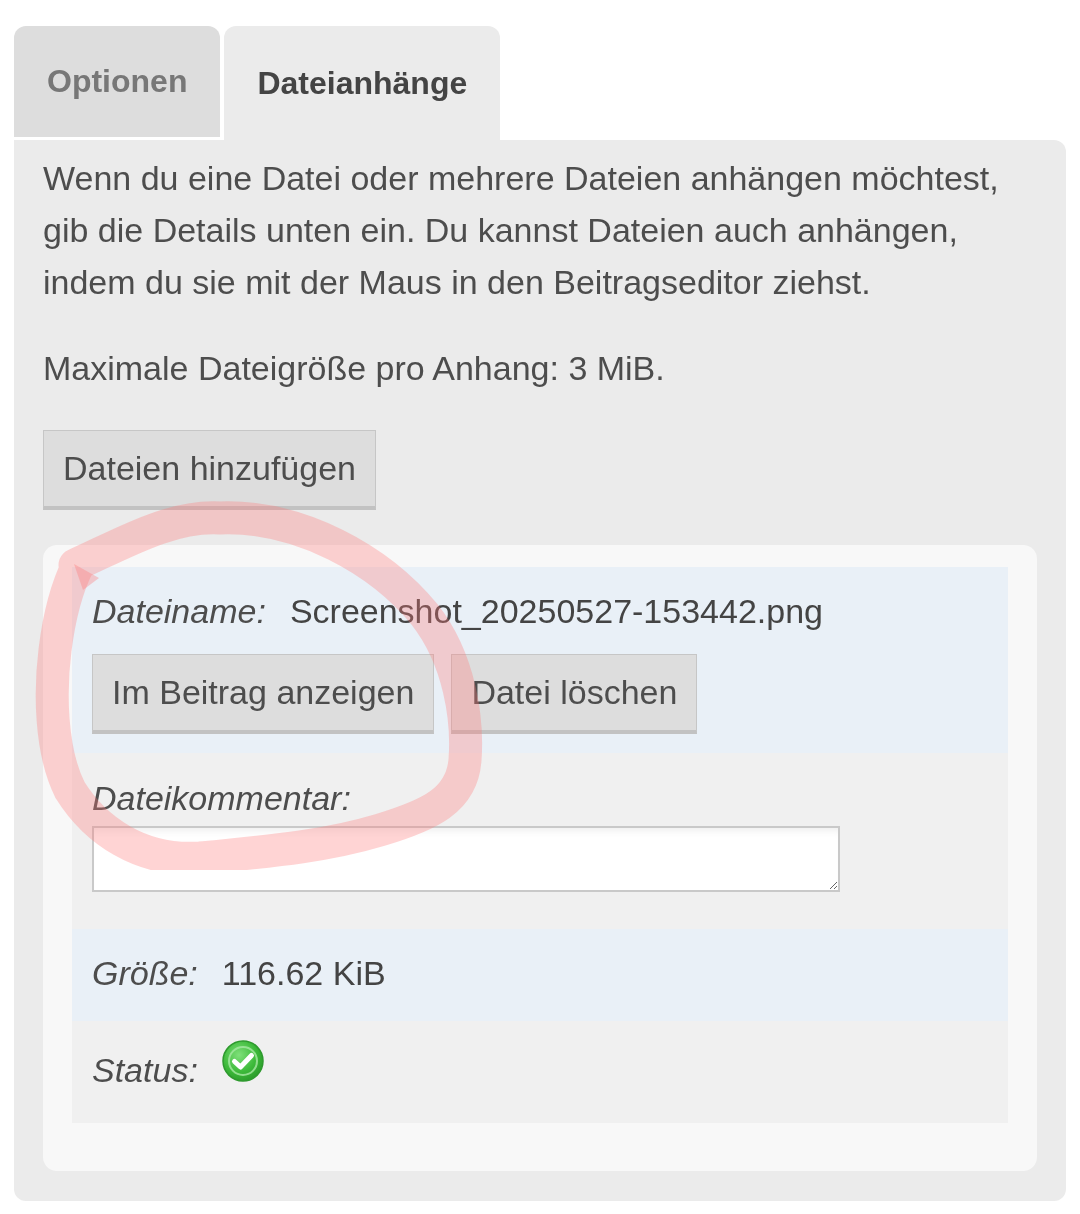  Describe the element at coordinates (521, 230) in the screenshot. I see `intro-text: Wenn du eine Datei oder mehrere Dateien anhängen möchtest, gib die Details unten ein. Du kannst Dateien auch anhängen, indem du sie mit der Maus in den Beitragseditor ziehst.` at that location.